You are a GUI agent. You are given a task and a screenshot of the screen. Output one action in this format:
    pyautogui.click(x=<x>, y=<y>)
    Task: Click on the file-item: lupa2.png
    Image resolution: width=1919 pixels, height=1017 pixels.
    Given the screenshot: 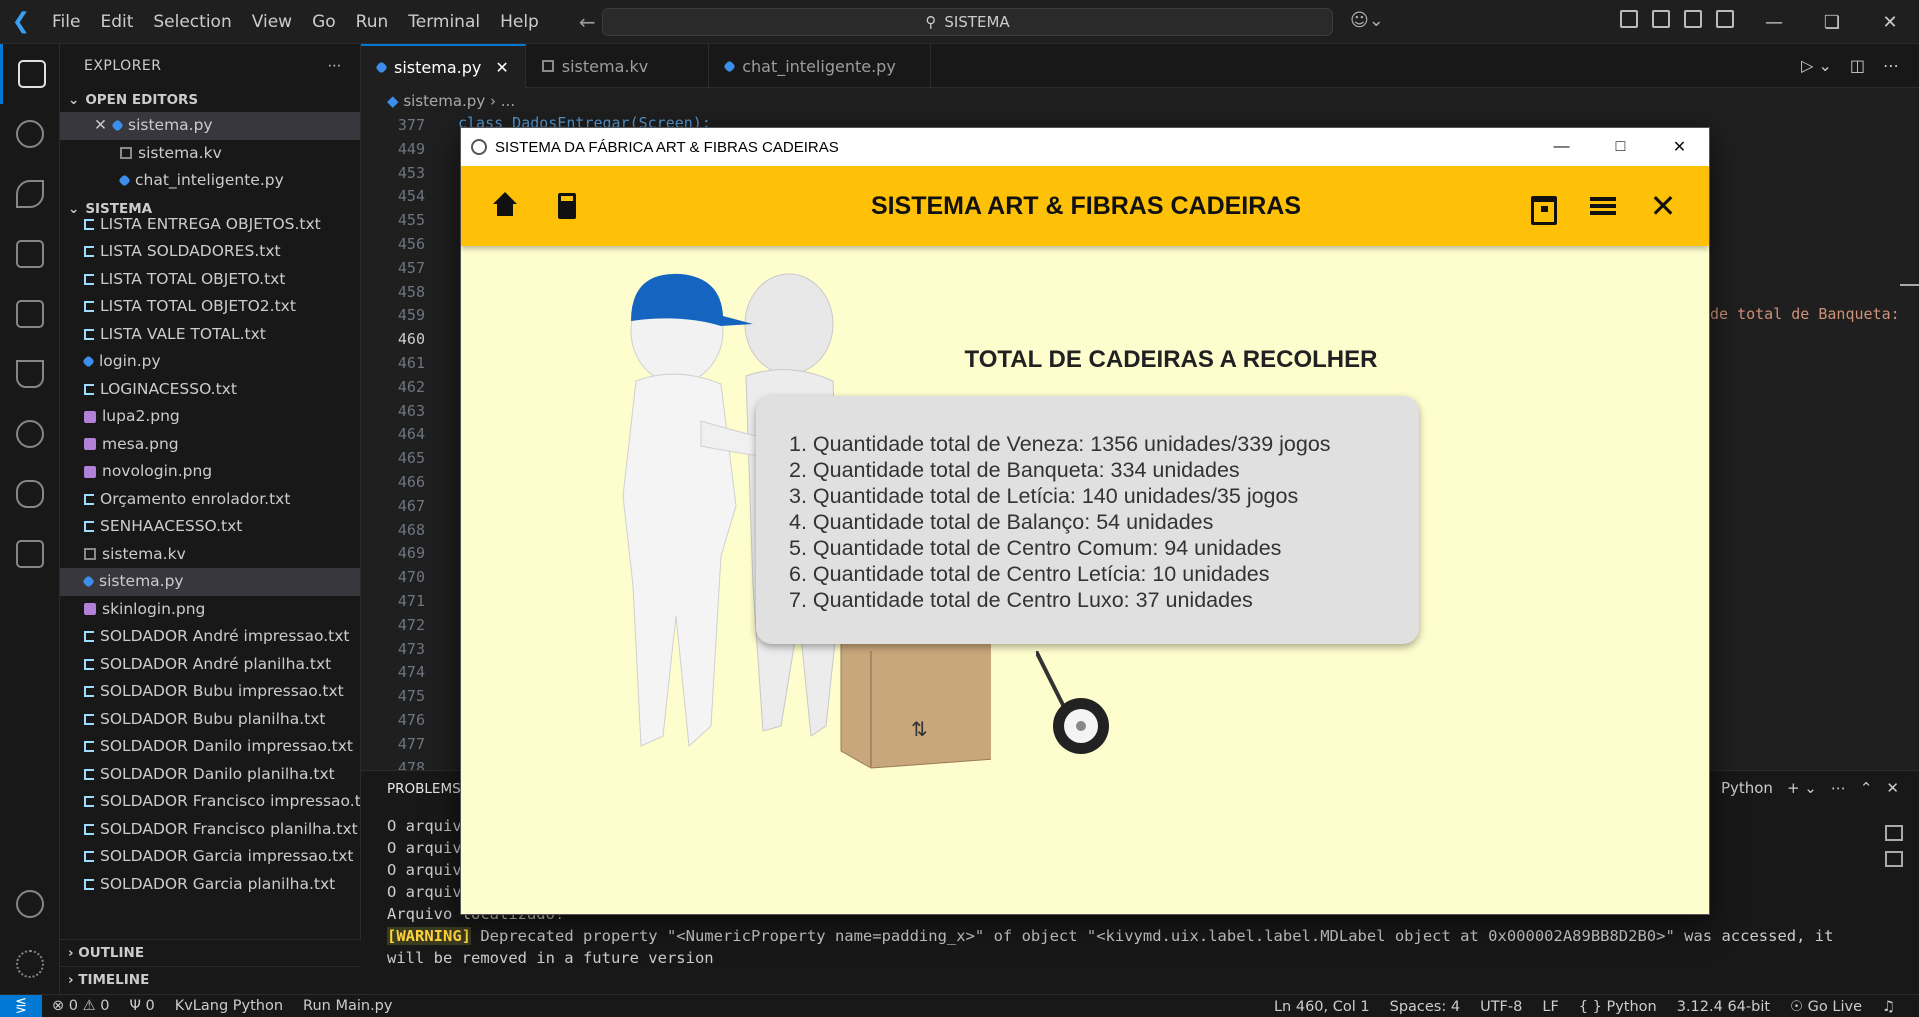 What is the action you would take?
    pyautogui.click(x=210, y=417)
    